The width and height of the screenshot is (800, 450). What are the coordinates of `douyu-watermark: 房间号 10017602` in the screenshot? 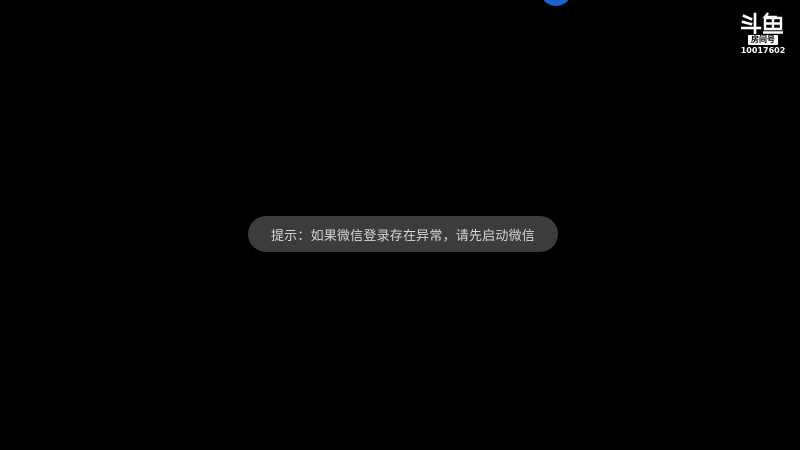 It's located at (763, 34).